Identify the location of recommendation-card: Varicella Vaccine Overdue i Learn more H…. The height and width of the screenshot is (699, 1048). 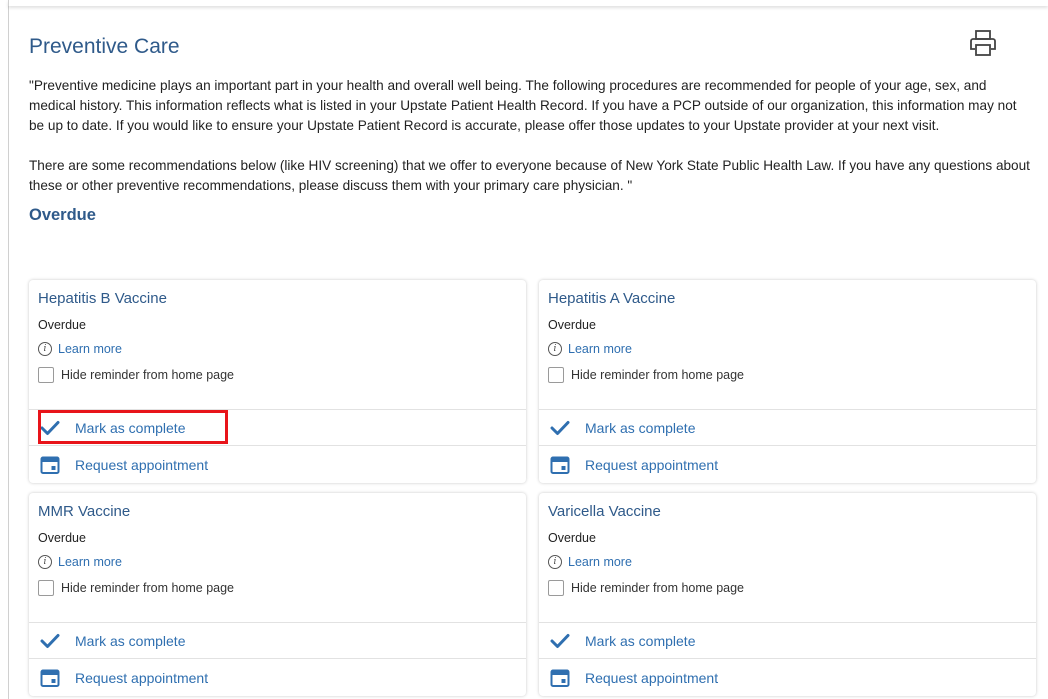
(787, 594).